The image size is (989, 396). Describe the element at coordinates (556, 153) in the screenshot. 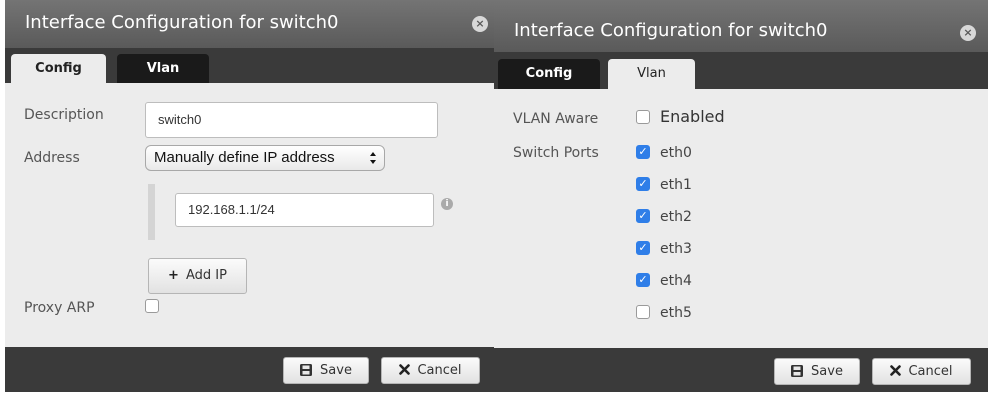

I see `switch-ports-label: Switch Ports` at that location.